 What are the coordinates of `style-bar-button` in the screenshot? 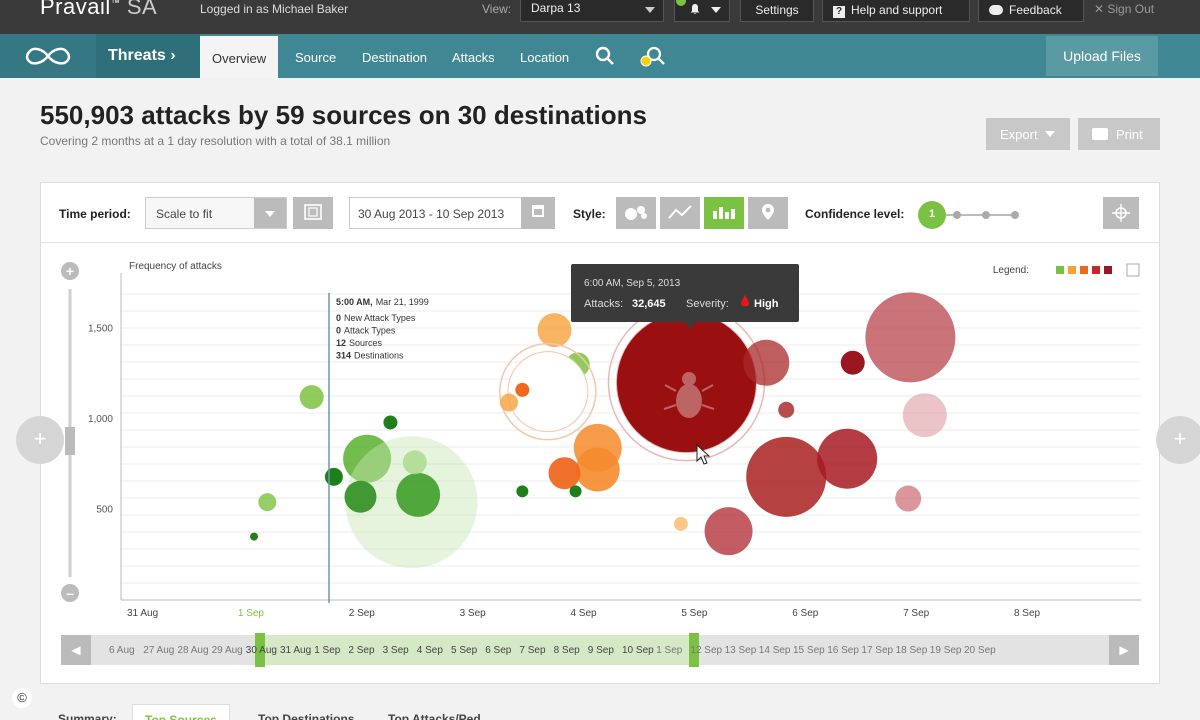 It's located at (724, 213).